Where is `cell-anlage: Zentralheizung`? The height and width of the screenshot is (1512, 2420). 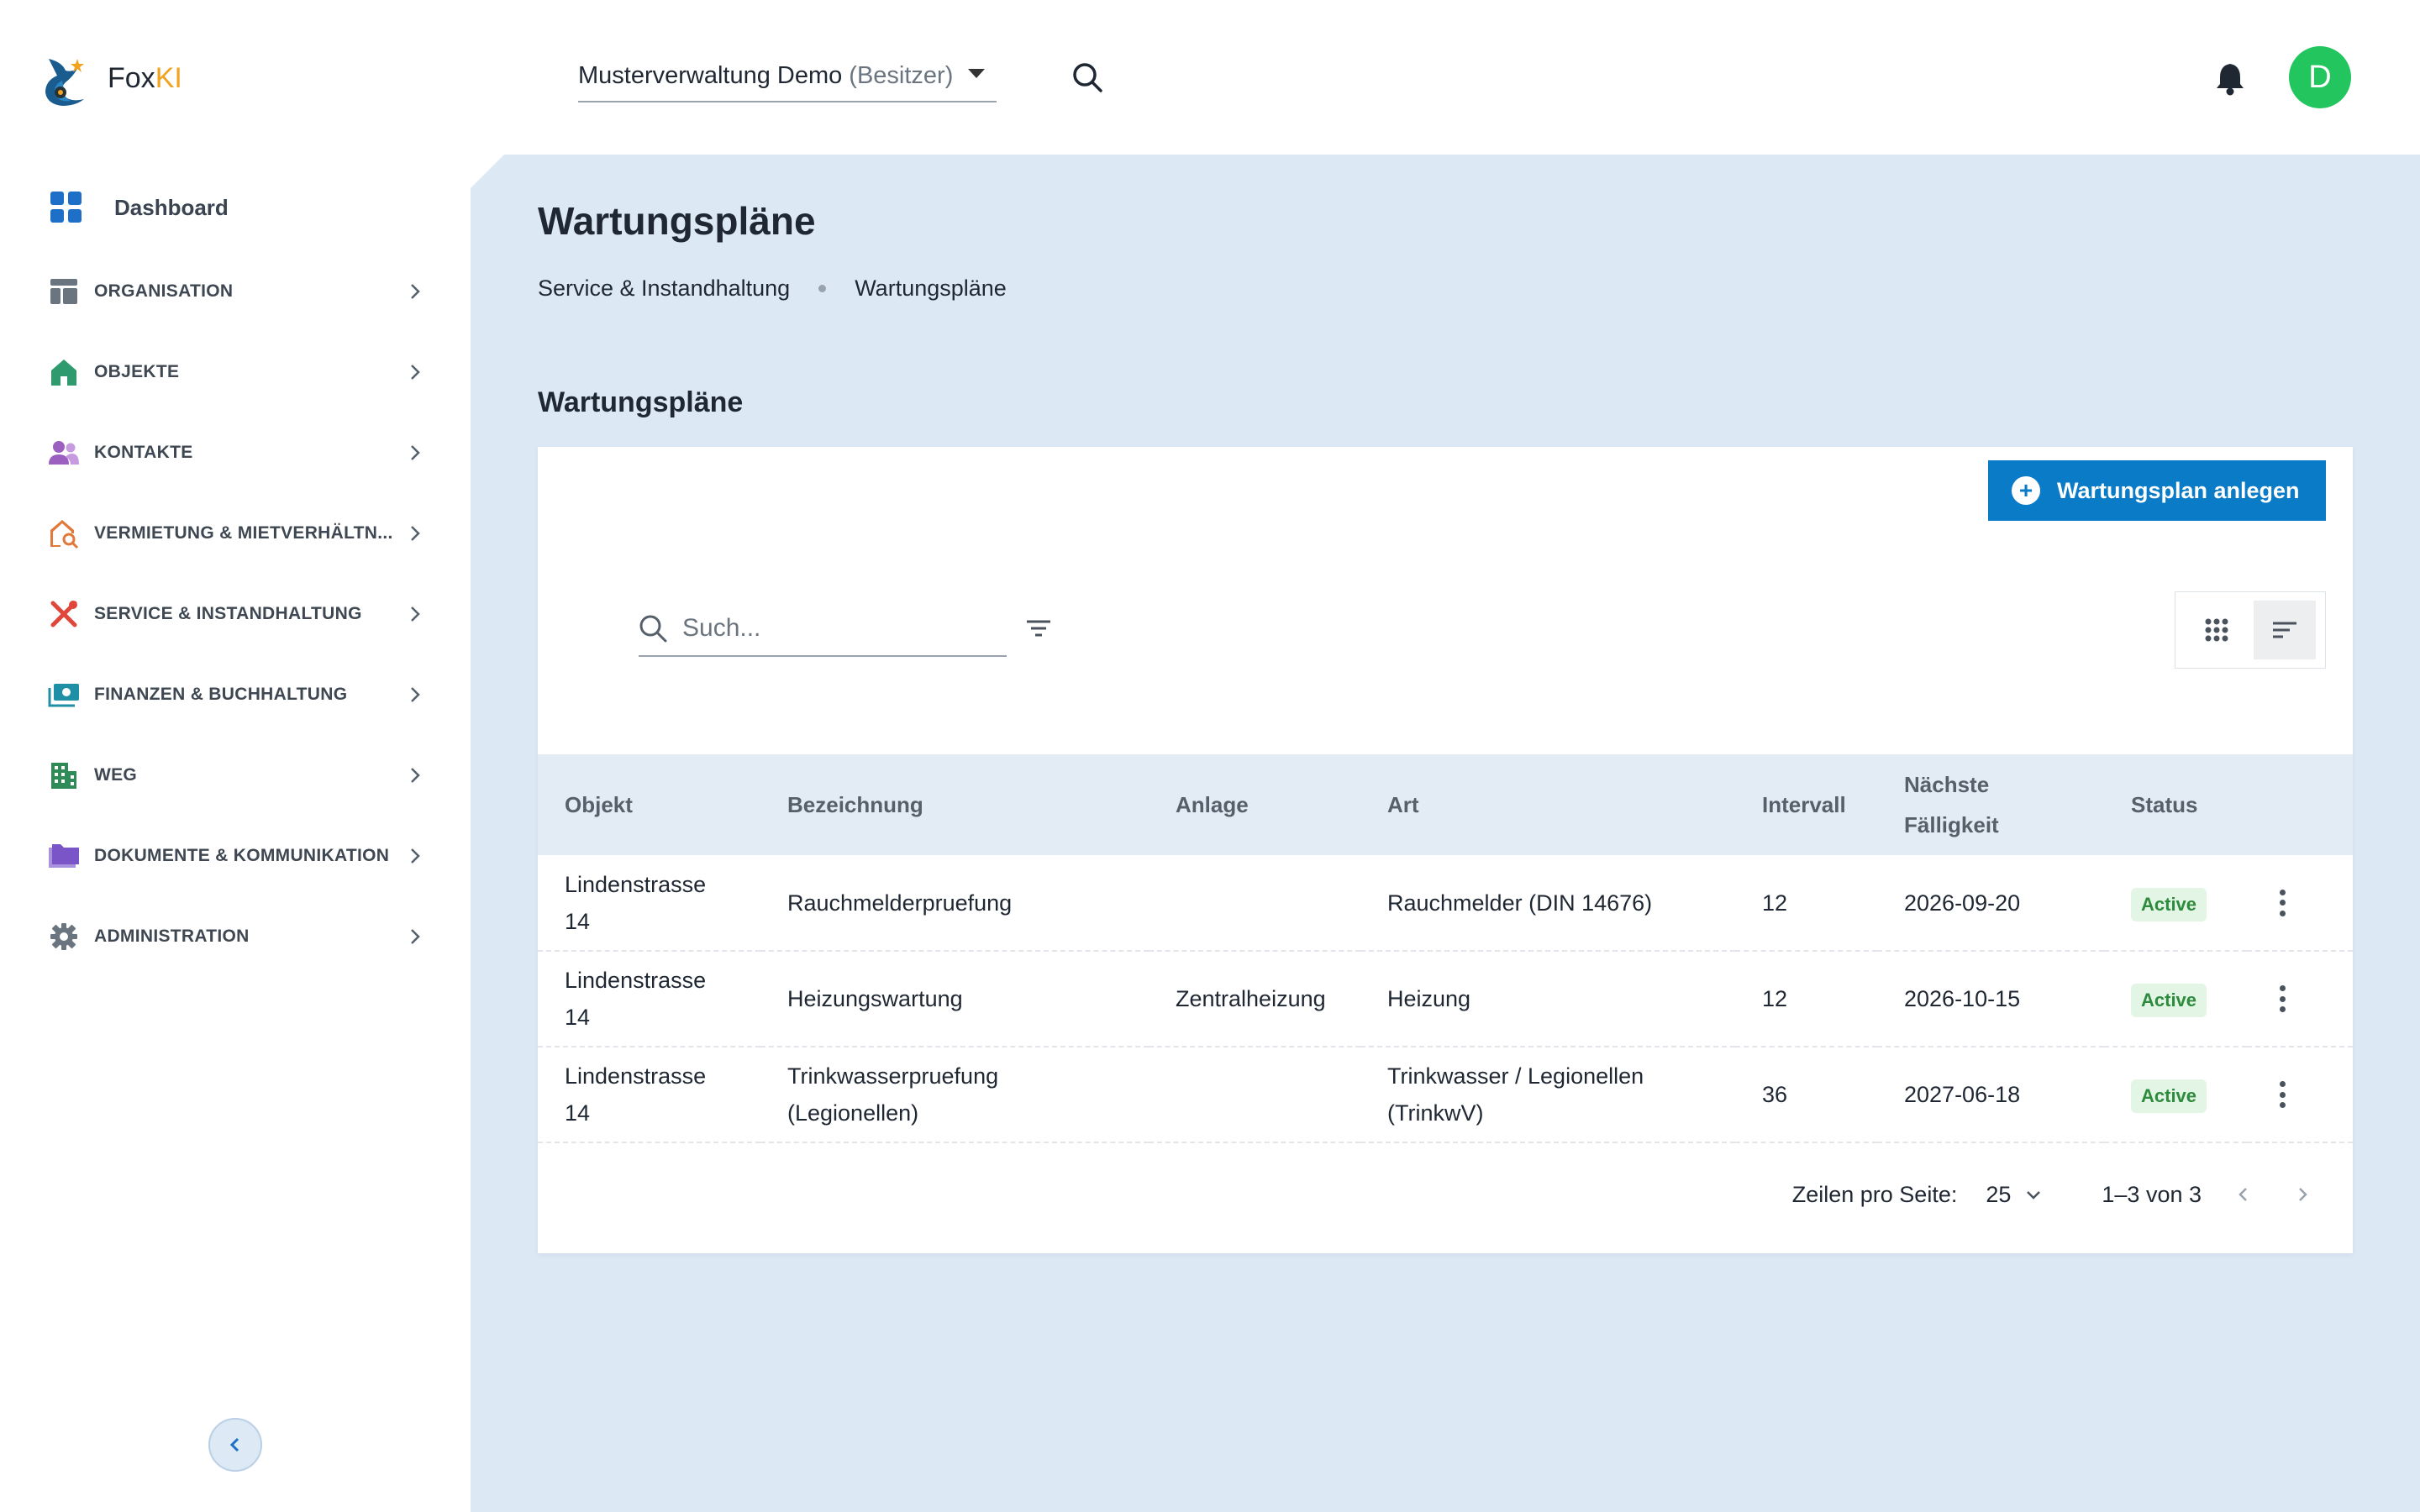 cell-anlage: Zentralheizung is located at coordinates (1251, 998).